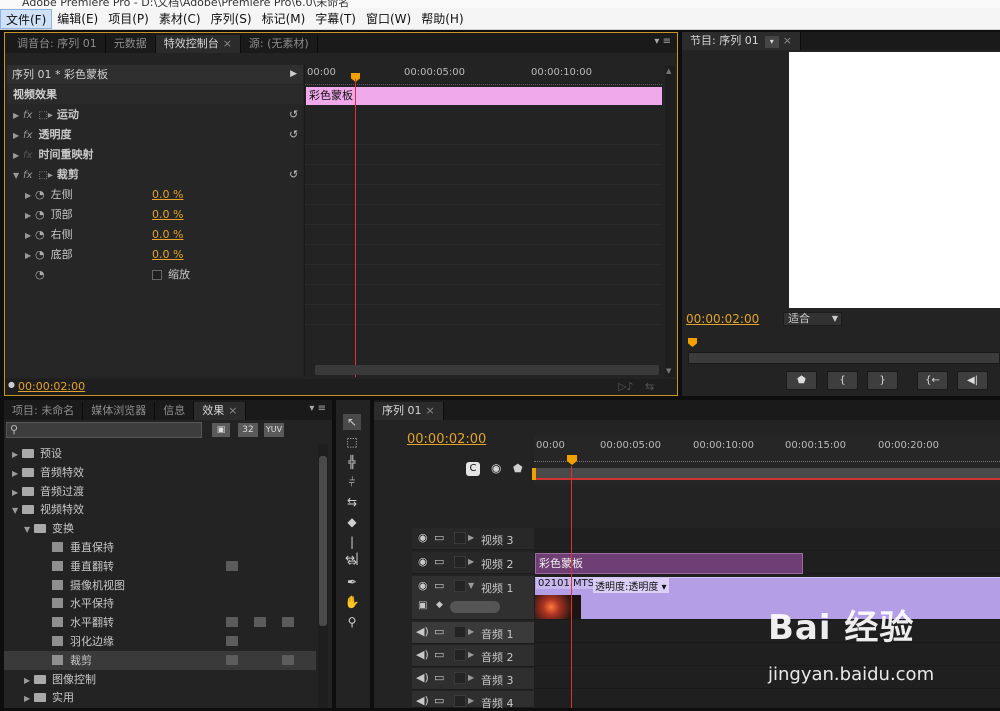 This screenshot has height=711, width=1000. What do you see at coordinates (352, 522) in the screenshot?
I see `razor-tool-icon: ◆` at bounding box center [352, 522].